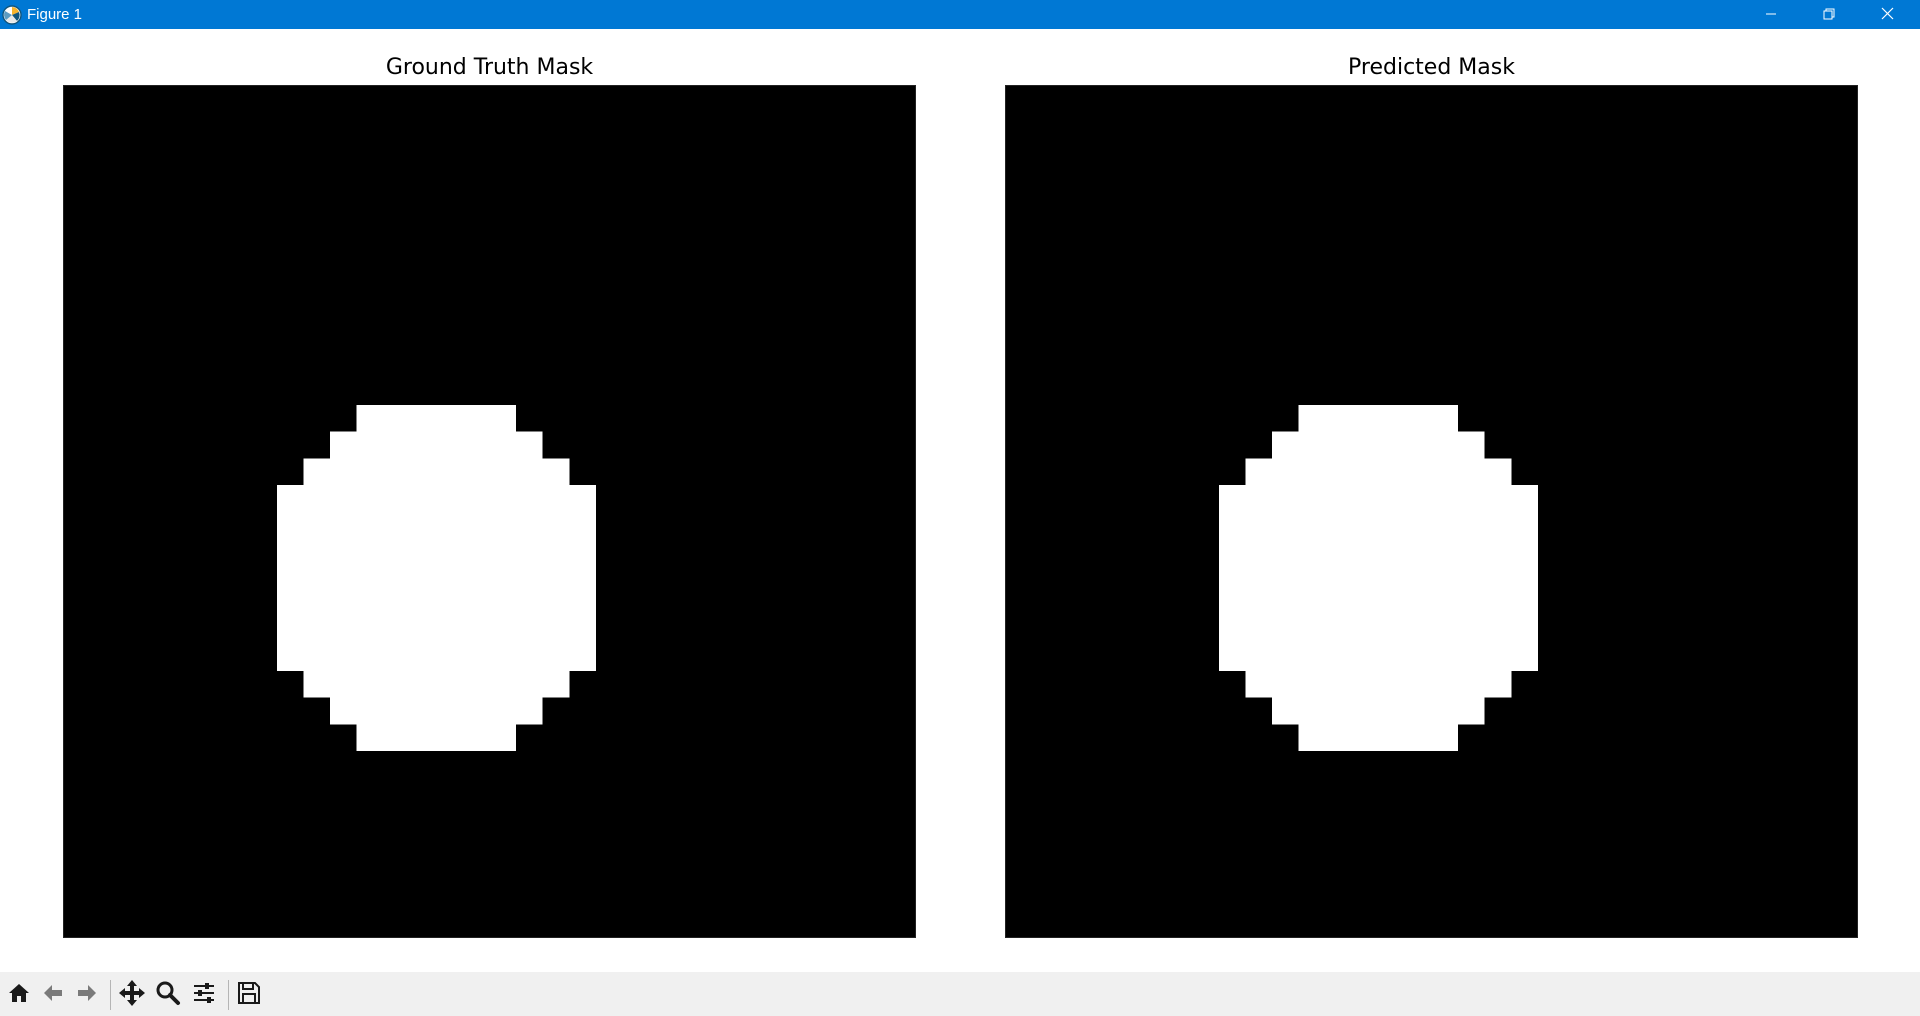 The image size is (1920, 1016). I want to click on window-title: Figure 1, so click(55, 14).